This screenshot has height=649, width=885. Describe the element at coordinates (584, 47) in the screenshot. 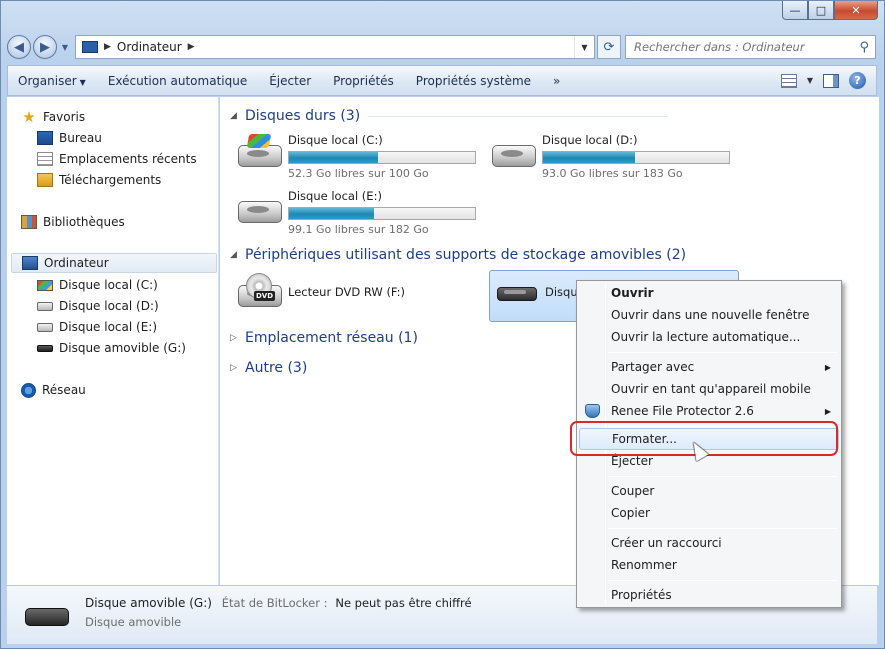

I see `address-dropdown-icon: ▼` at that location.